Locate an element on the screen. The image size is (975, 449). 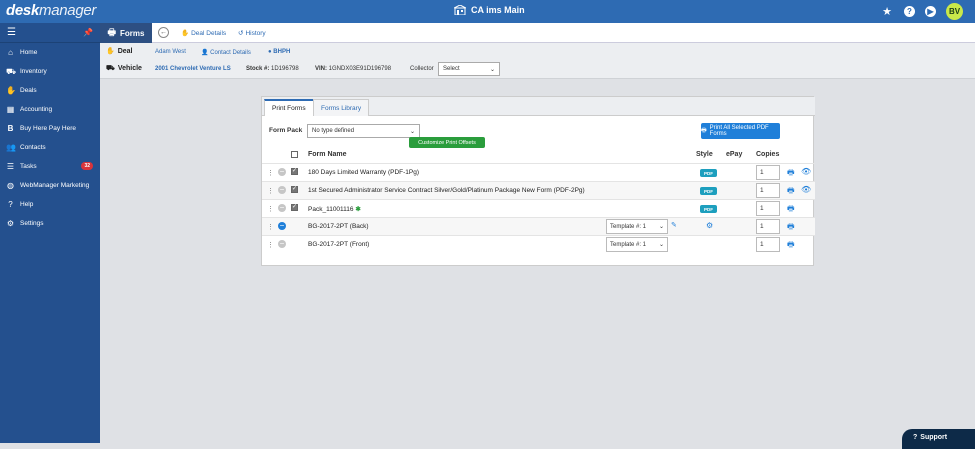
tab-forms-library: Forms Library is located at coordinates (341, 107).